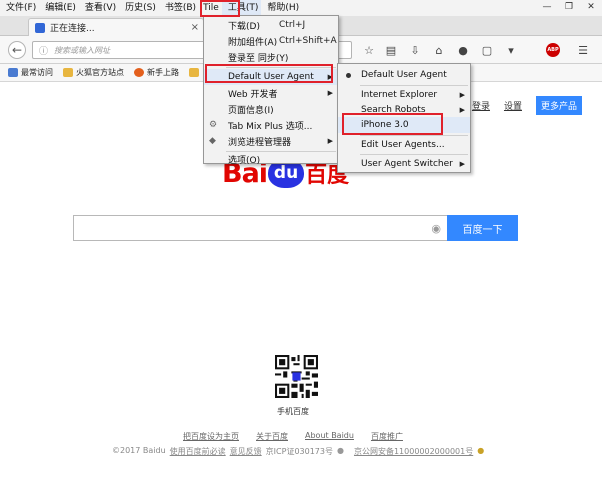 This screenshot has width=602, height=500. What do you see at coordinates (348, 75) in the screenshot?
I see `radio-selected-icon` at bounding box center [348, 75].